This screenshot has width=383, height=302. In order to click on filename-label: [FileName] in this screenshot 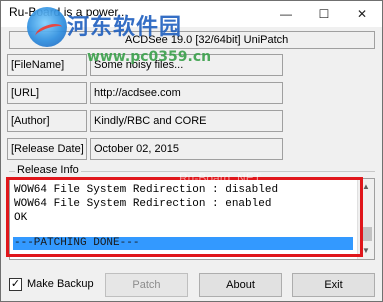, I will do `click(47, 65)`.